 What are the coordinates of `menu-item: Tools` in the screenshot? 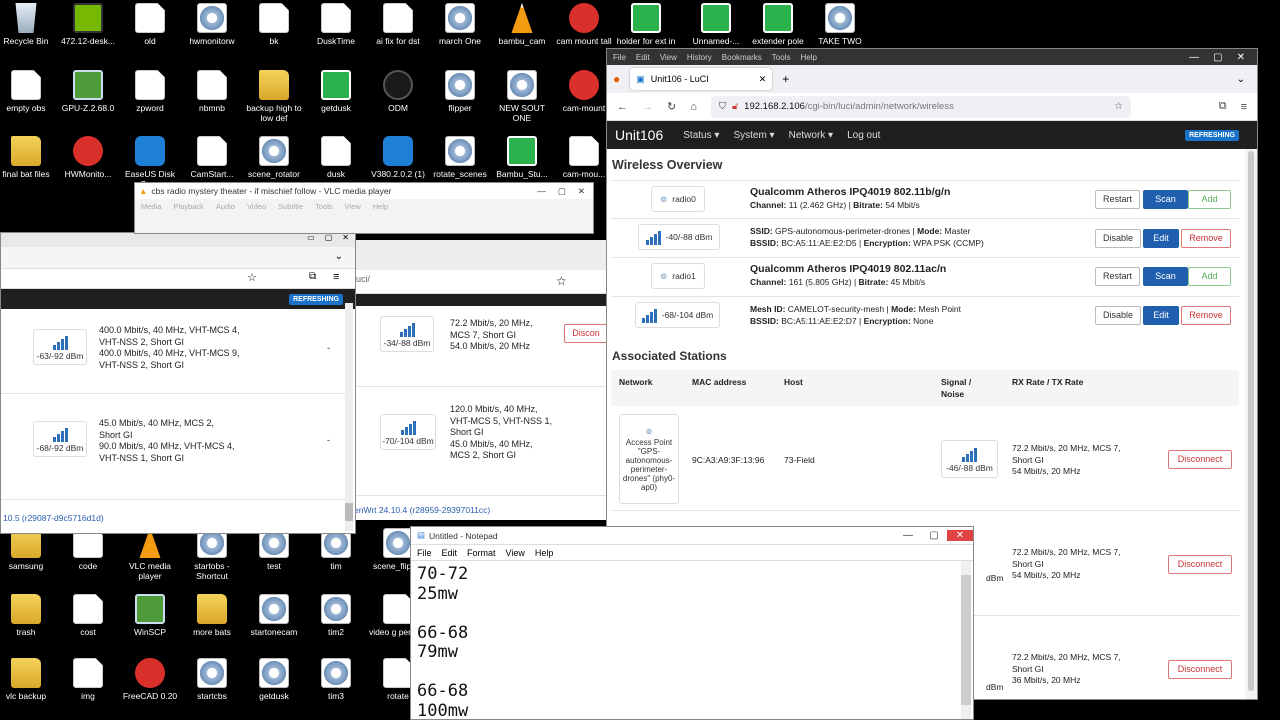 It's located at (781, 57).